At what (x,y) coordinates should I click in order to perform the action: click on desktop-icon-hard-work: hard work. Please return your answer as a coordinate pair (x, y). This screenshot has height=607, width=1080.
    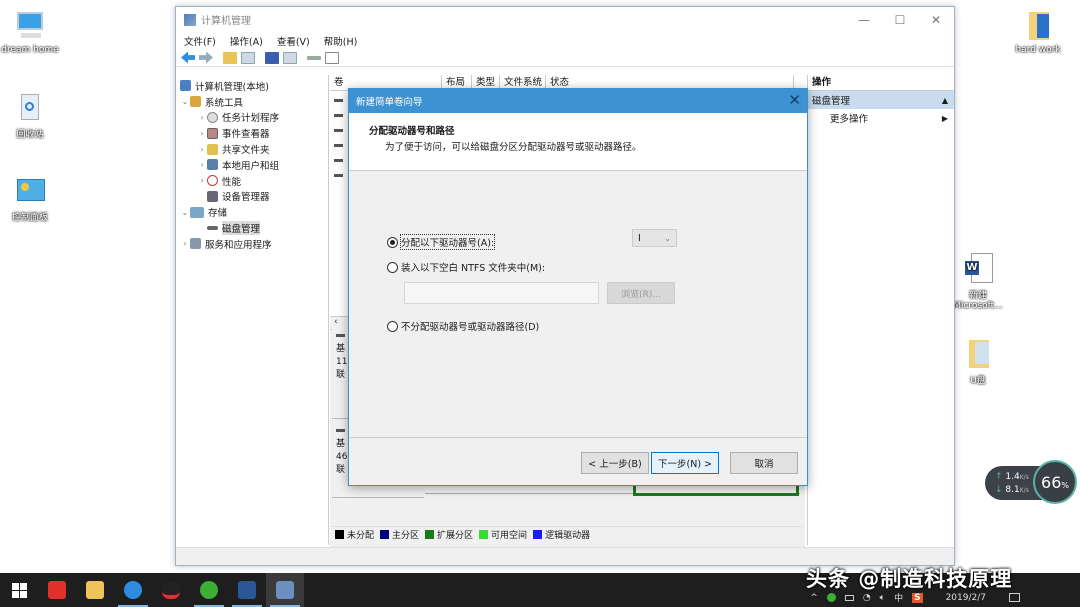
    Looking at the image, I should click on (1038, 32).